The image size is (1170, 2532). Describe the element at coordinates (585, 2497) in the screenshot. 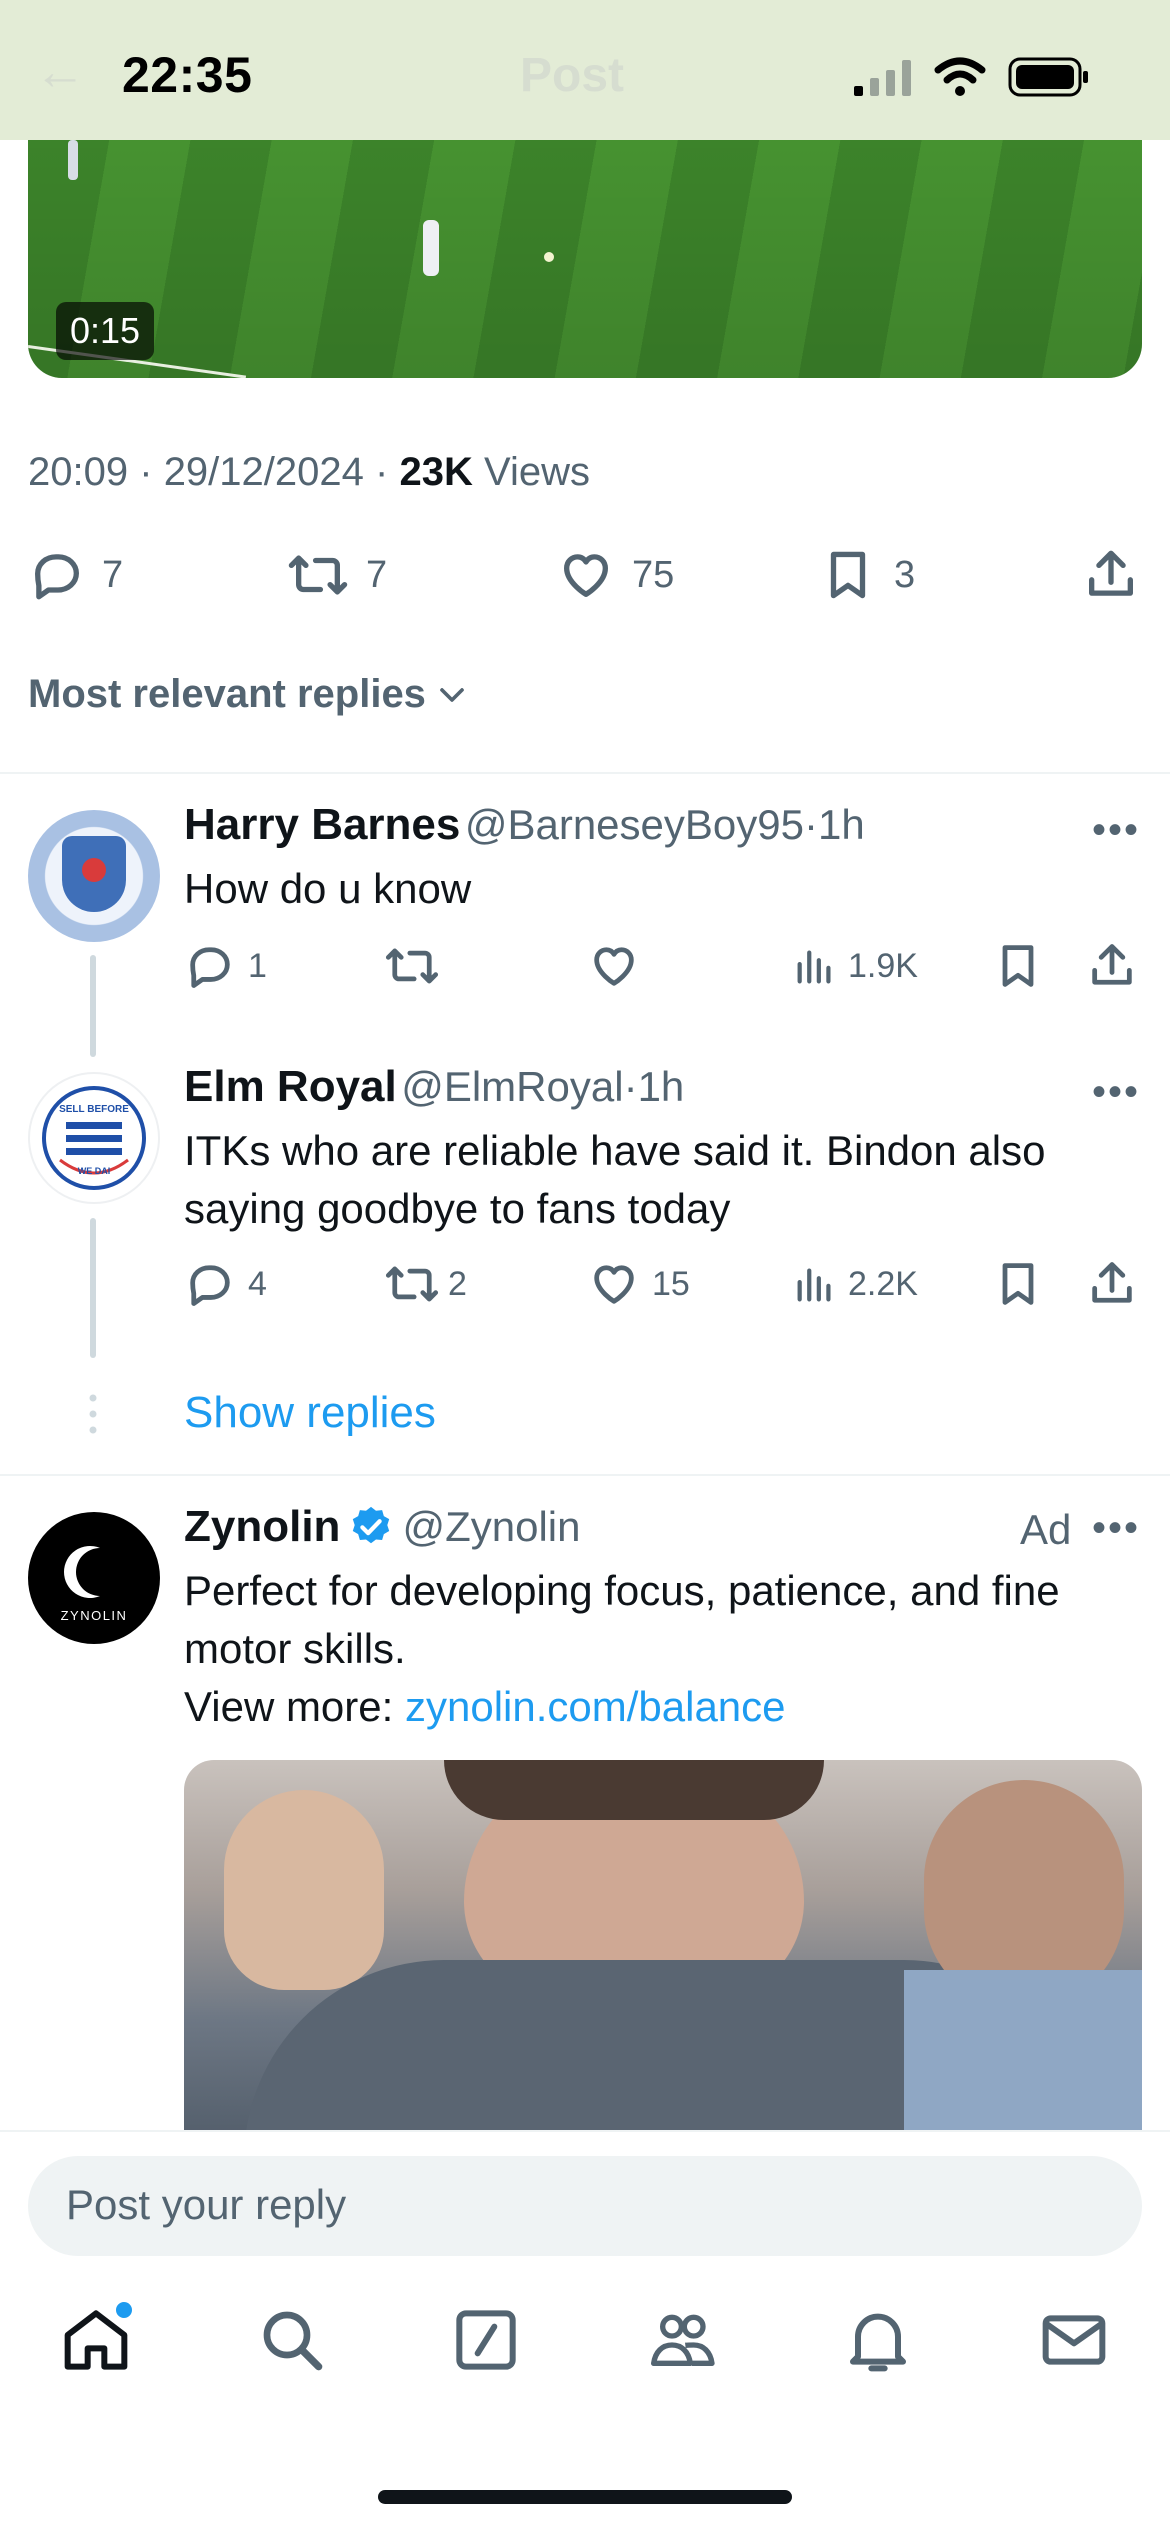

I see `home-indicator` at that location.